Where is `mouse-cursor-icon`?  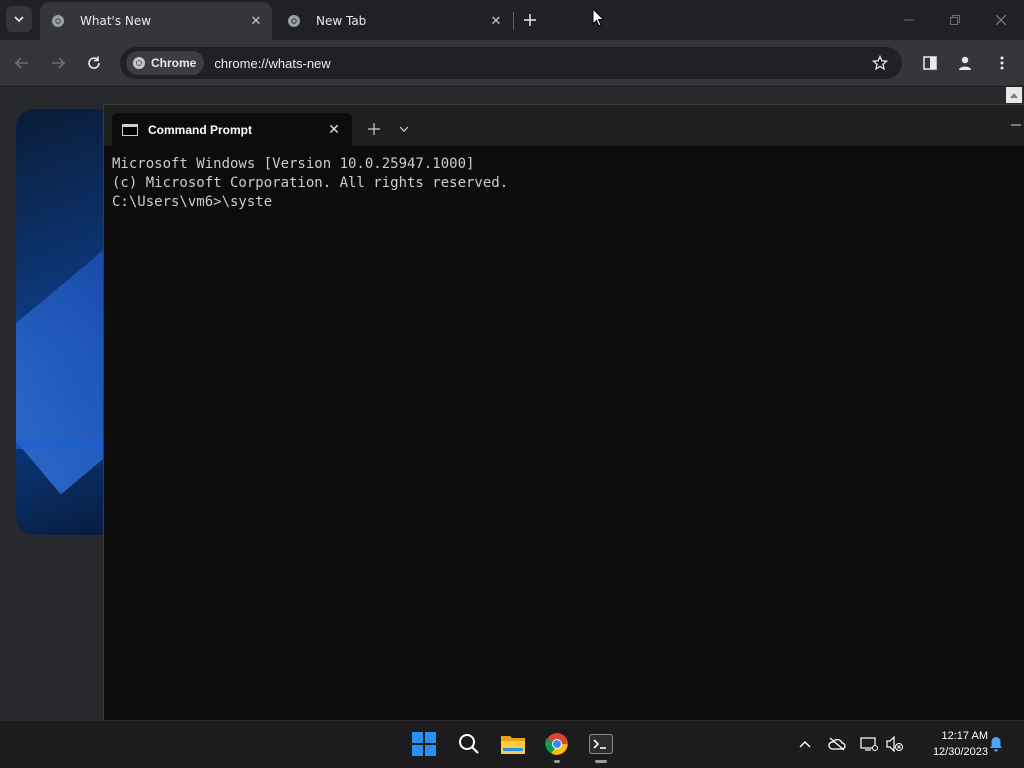 mouse-cursor-icon is located at coordinates (598, 17).